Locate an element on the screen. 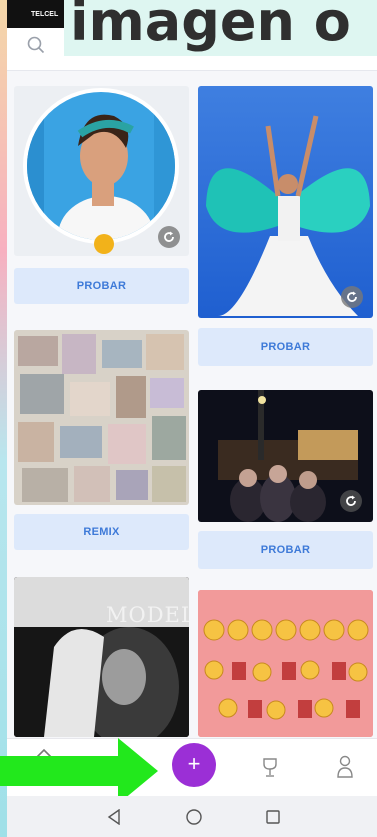 This screenshot has height=837, width=377. screen-edge-decoration is located at coordinates (3, 418).